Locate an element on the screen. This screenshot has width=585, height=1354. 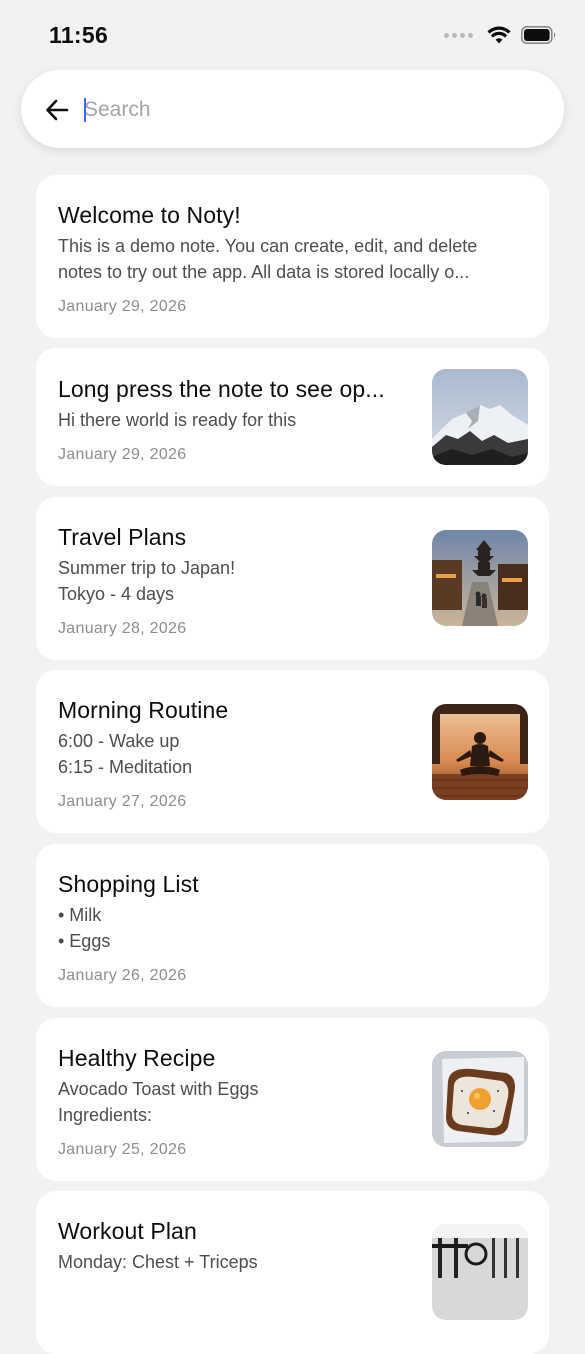
note-date: January 27, 2026 is located at coordinates (122, 801).